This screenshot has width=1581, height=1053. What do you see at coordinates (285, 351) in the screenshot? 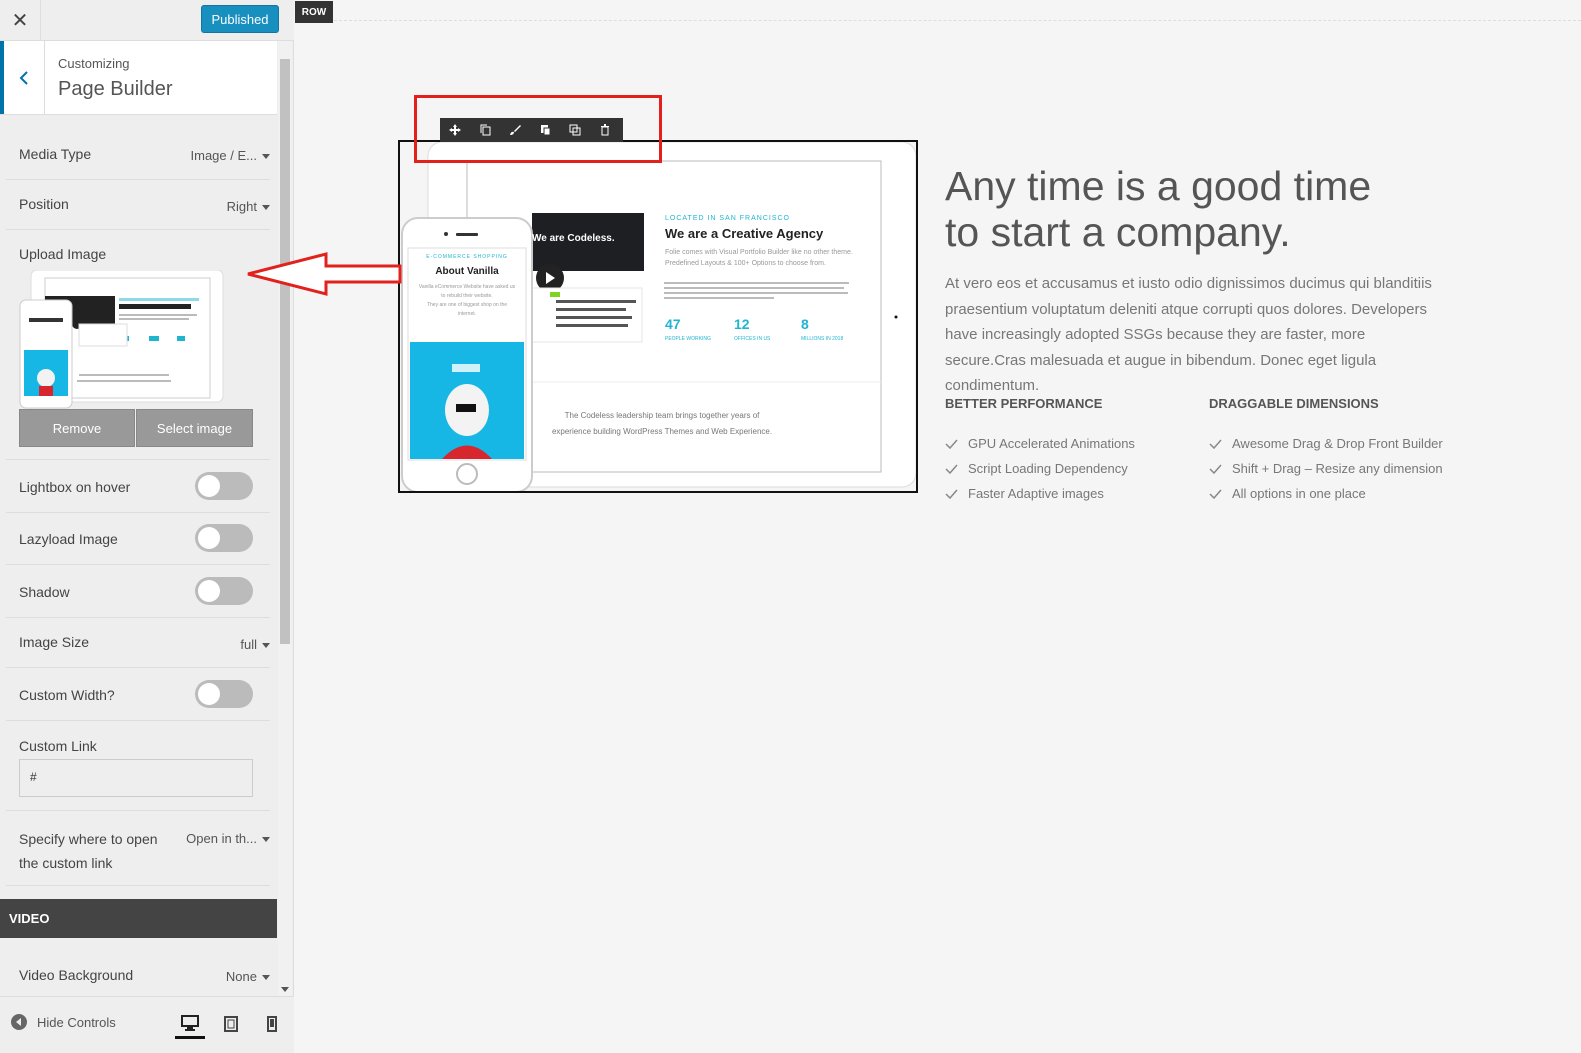
I see `scroll-thumb` at bounding box center [285, 351].